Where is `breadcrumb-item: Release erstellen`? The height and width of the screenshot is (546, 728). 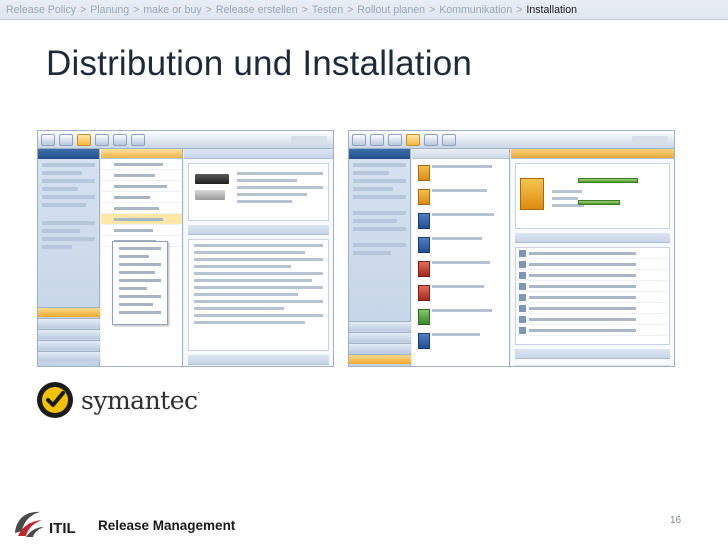
breadcrumb-item: Release erstellen is located at coordinates (257, 10).